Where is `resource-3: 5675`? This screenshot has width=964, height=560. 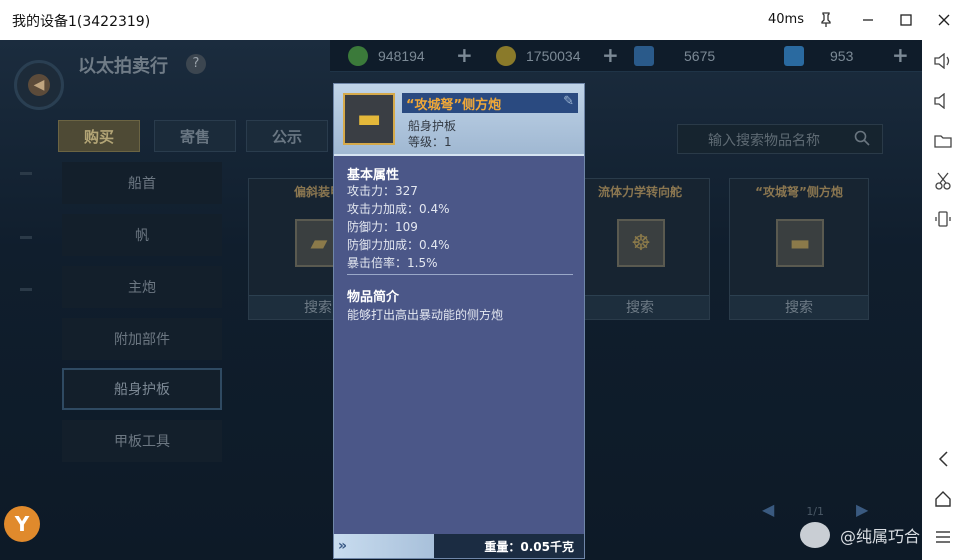 resource-3: 5675 is located at coordinates (674, 56).